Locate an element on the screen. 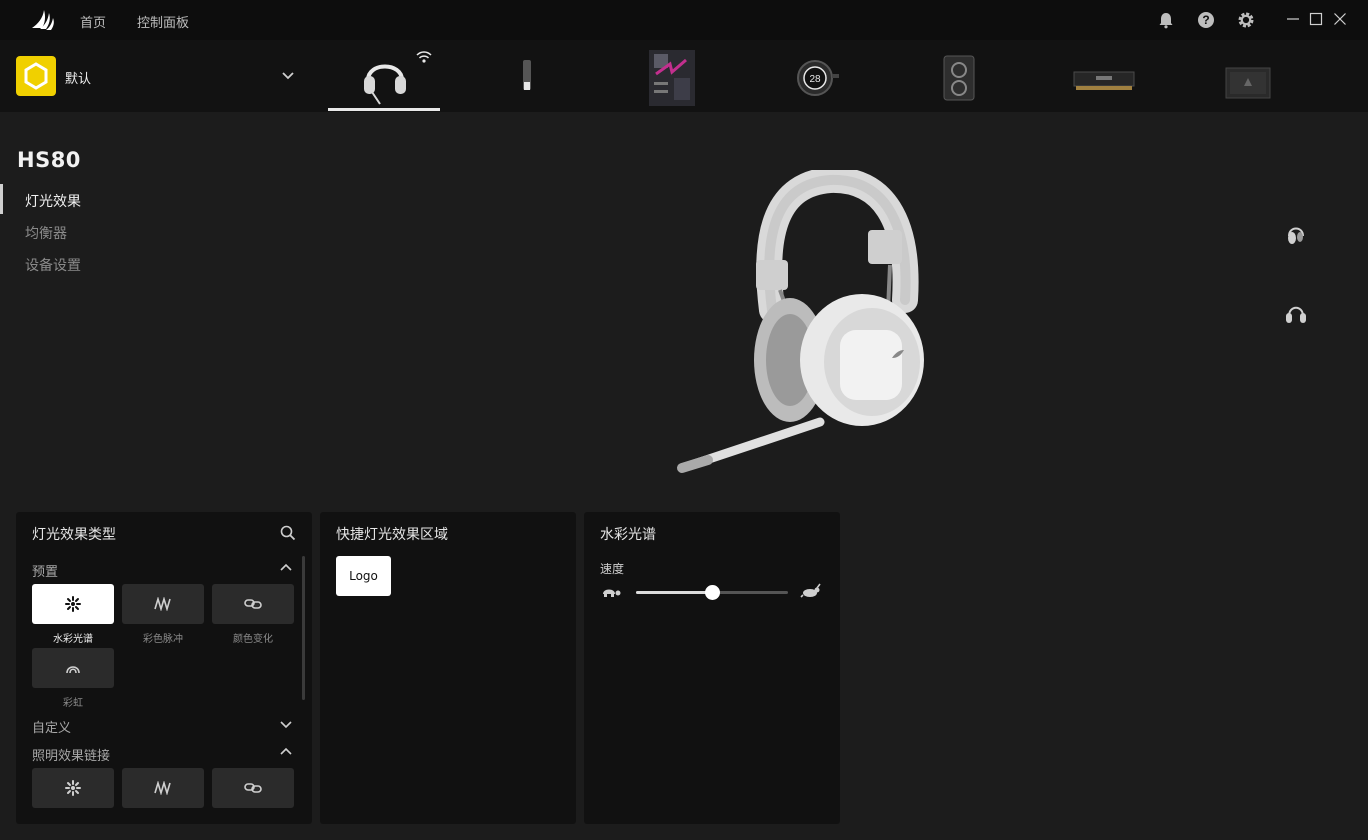 This screenshot has width=1368, height=840. device-gpu is located at coordinates (1248, 77).